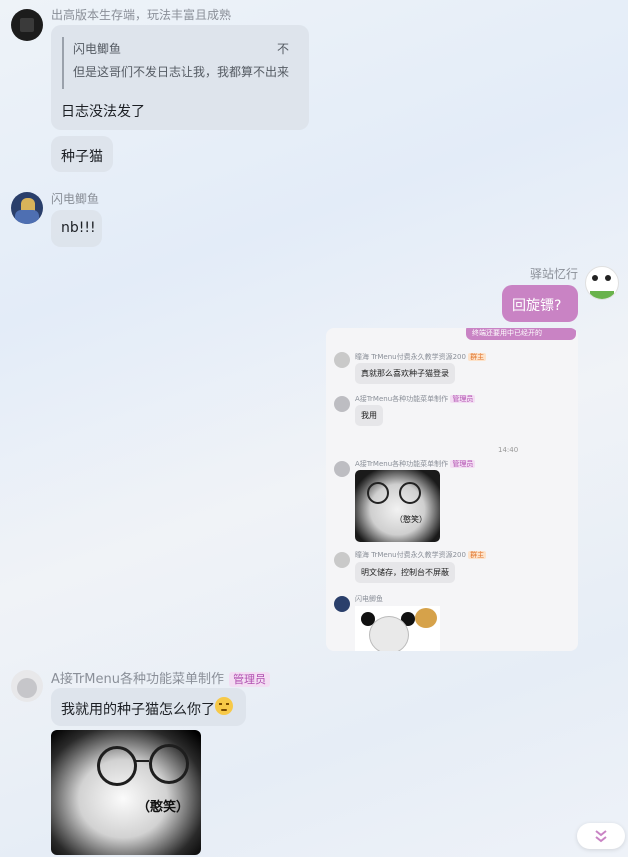 The height and width of the screenshot is (857, 628). I want to click on sticker-caption: （憨笑）, so click(163, 807).